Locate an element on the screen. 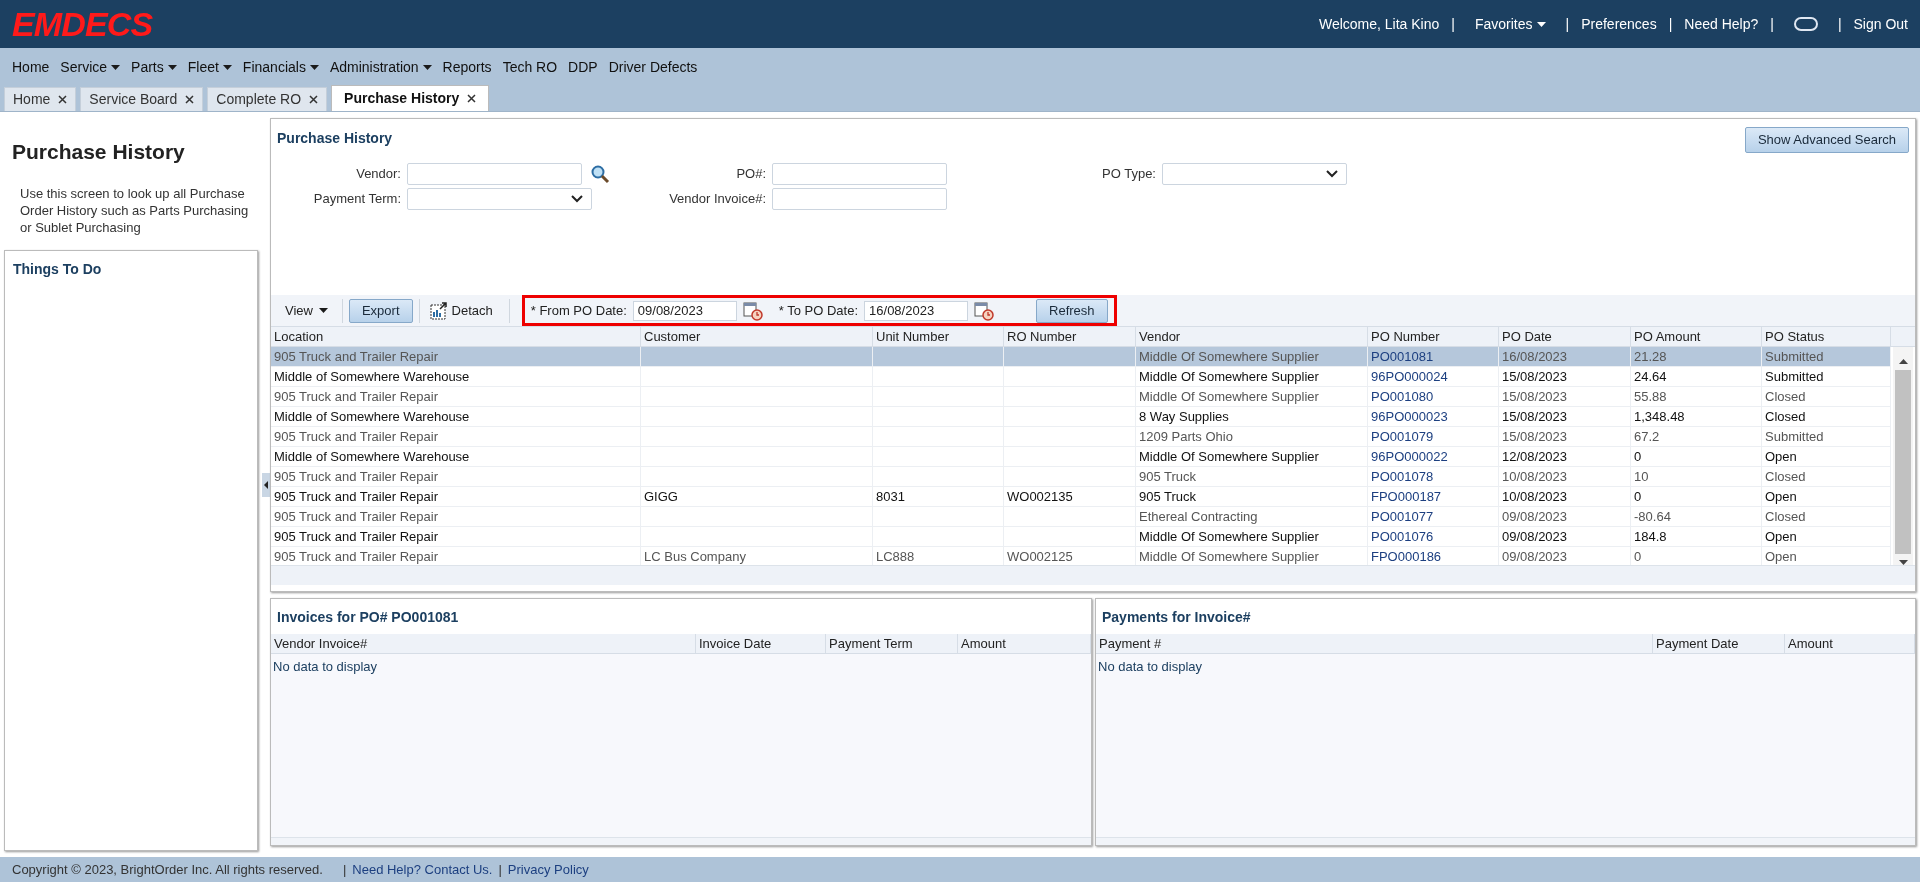 The image size is (1920, 882). column-header: Location is located at coordinates (456, 336).